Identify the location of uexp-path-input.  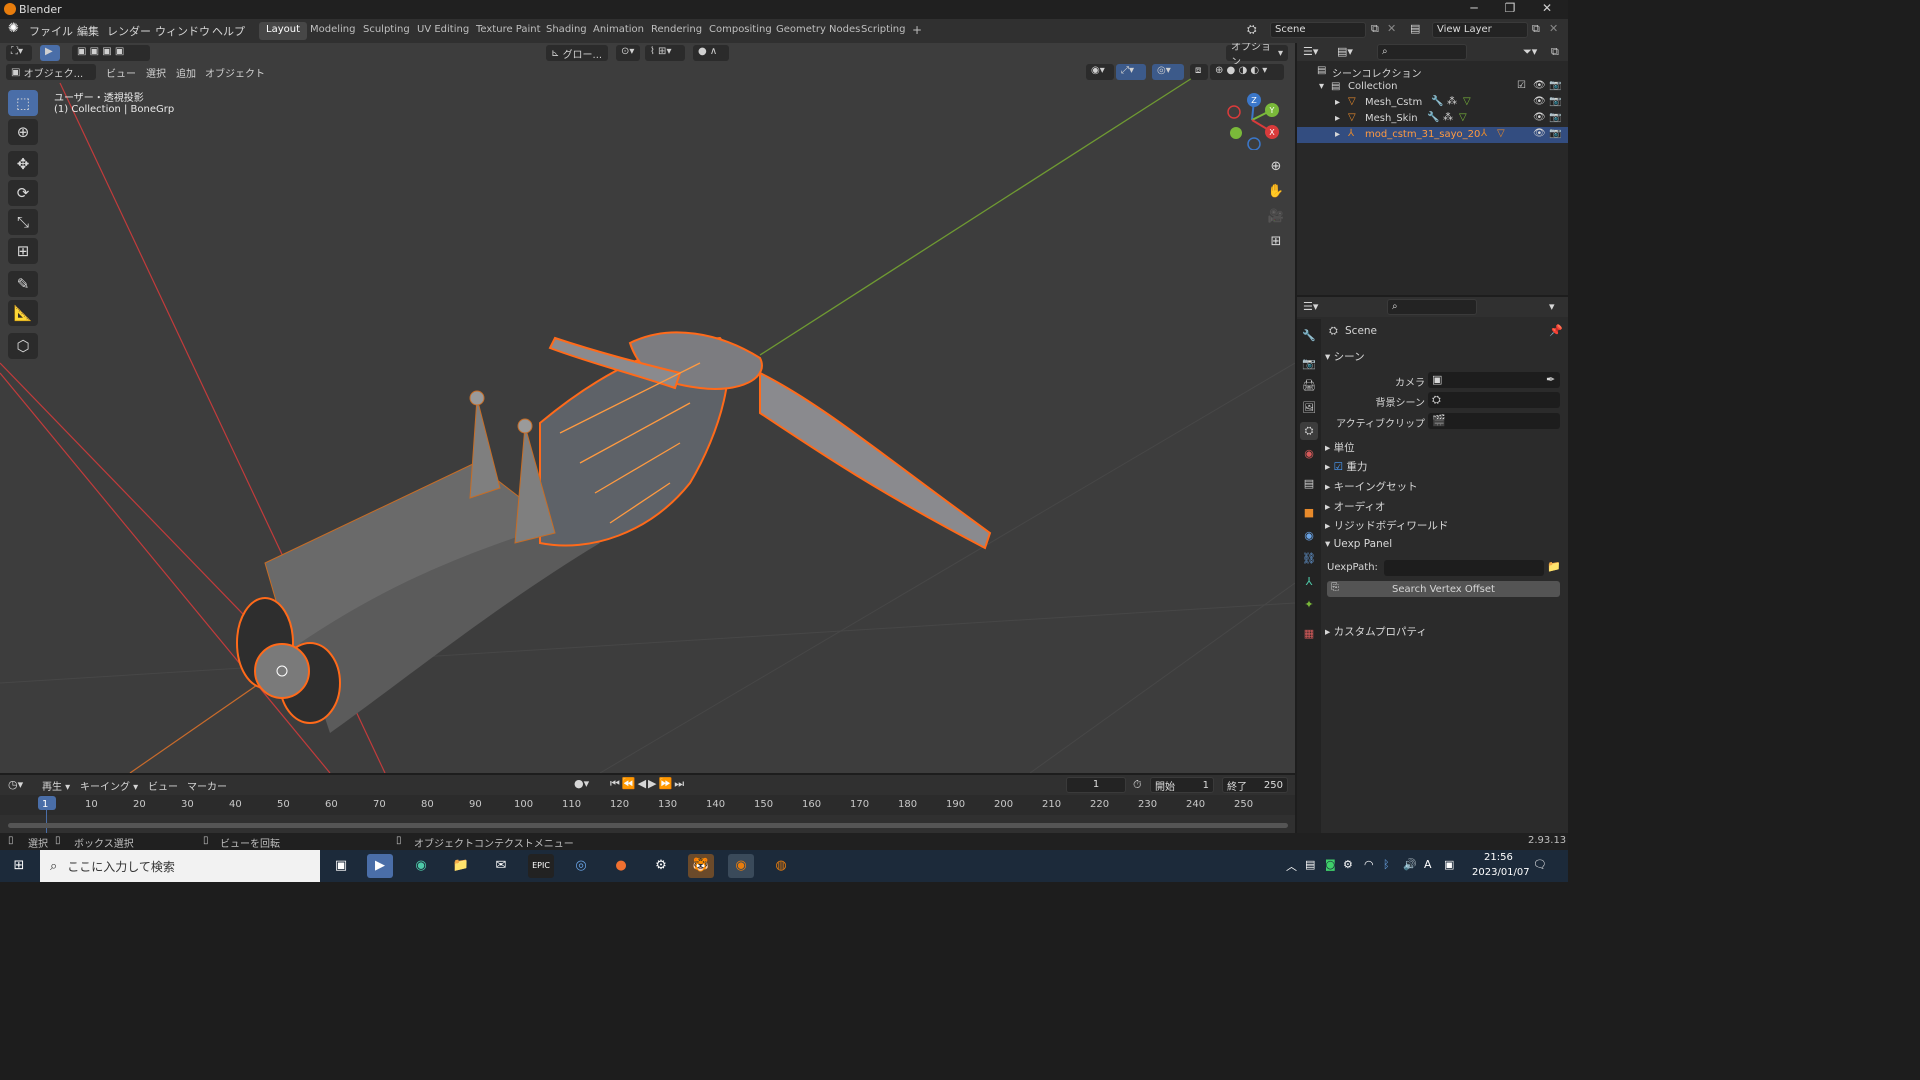
(1464, 568).